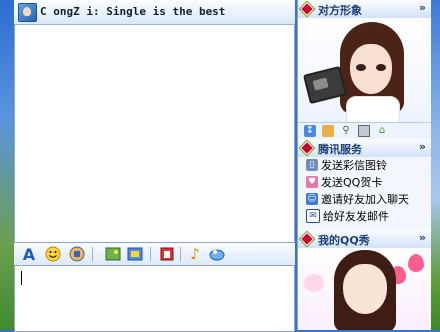  Describe the element at coordinates (435, 165) in the screenshot. I see `desktop-background-right` at that location.